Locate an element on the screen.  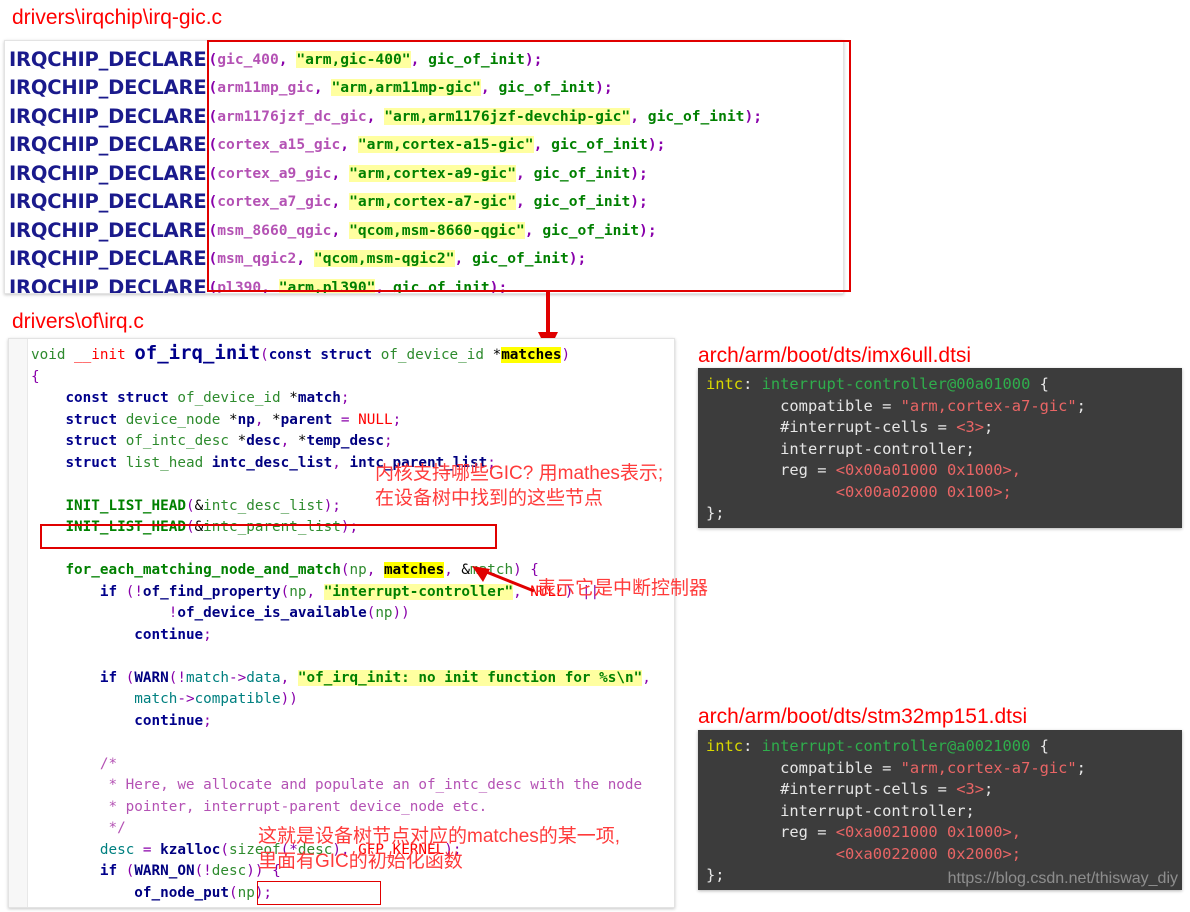
dts-label-imx: intc is located at coordinates (725, 384).